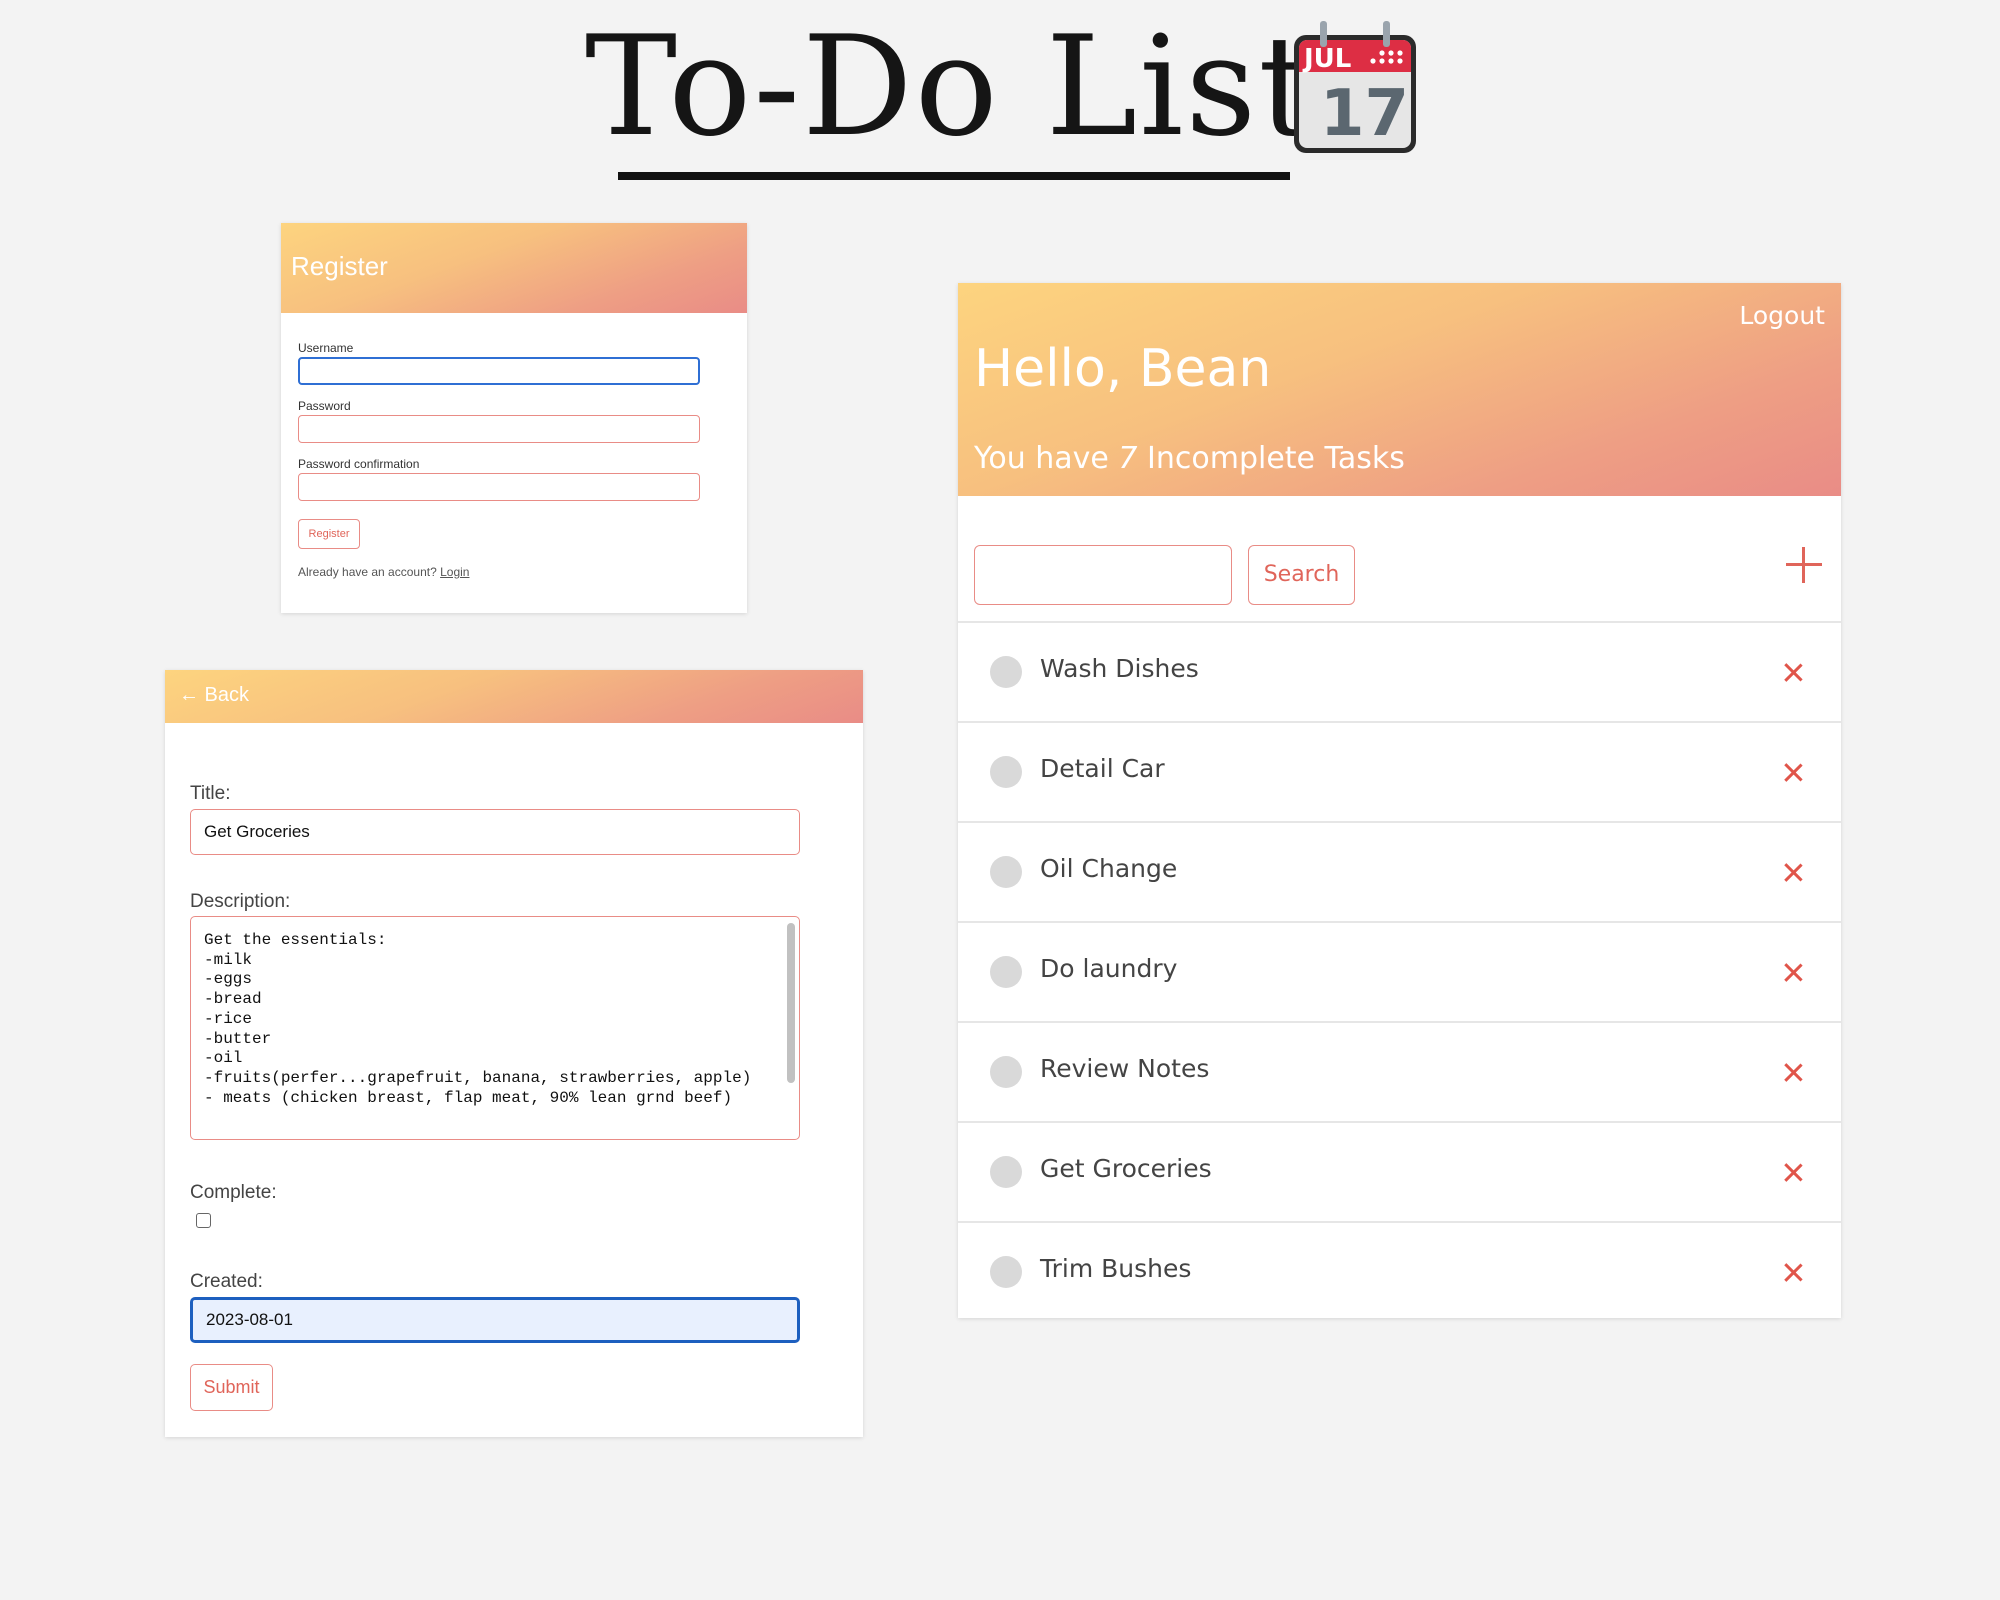 Image resolution: width=2000 pixels, height=1600 pixels. I want to click on back-link: ← Back, so click(214, 695).